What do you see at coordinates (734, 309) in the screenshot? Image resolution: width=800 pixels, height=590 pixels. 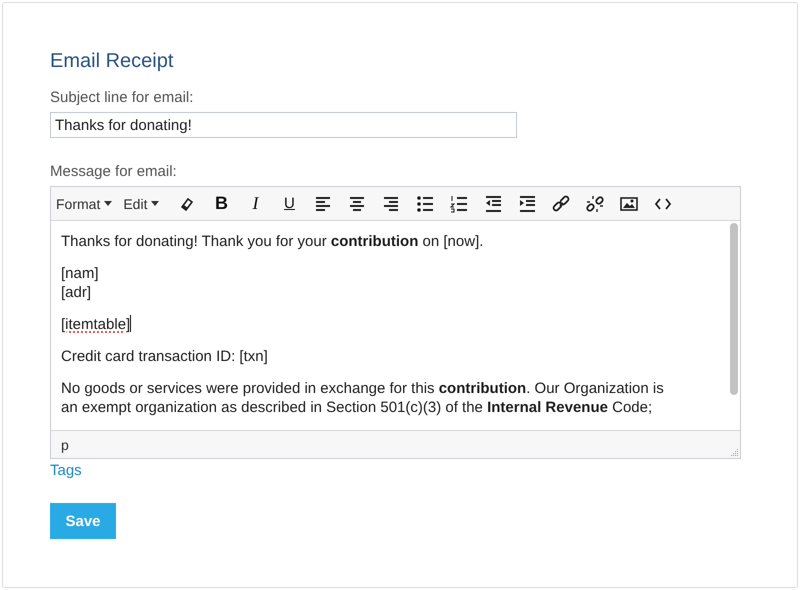 I see `scrollbar` at bounding box center [734, 309].